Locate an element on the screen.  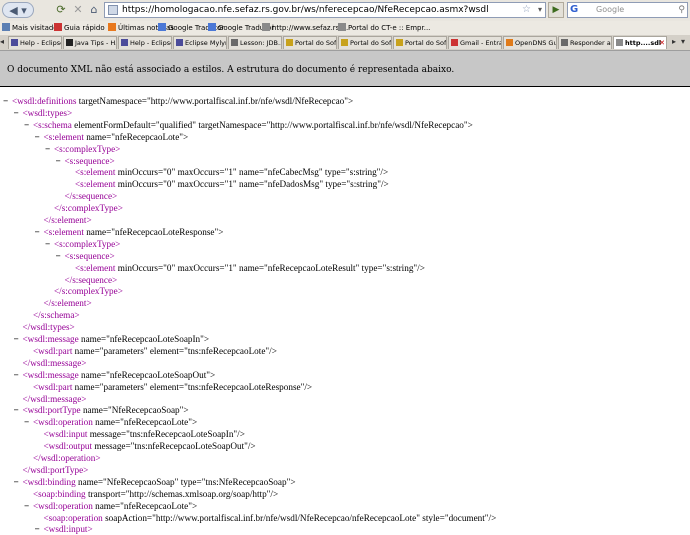
bookmark-item: Mais visitados is located at coordinates (31, 28).